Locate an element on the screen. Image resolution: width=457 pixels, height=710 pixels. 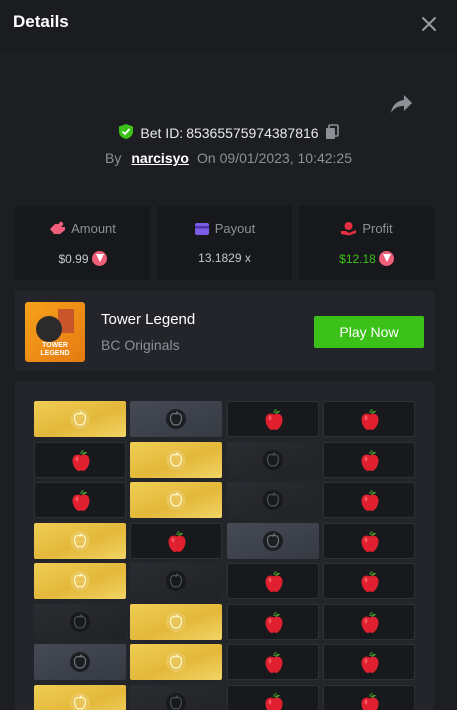
profit-card: Profit $12.18 is located at coordinates (366, 243).